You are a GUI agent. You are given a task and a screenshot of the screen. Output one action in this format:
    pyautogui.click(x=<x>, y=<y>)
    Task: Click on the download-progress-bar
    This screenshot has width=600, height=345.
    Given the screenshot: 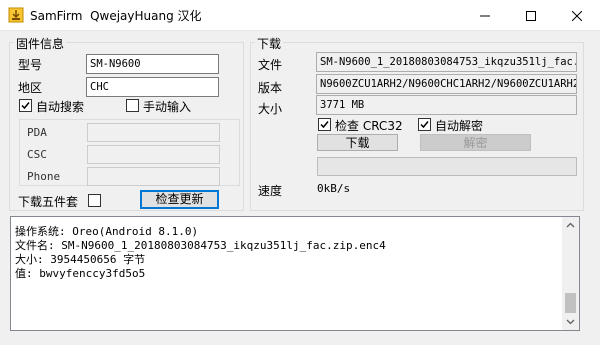 What is the action you would take?
    pyautogui.click(x=447, y=166)
    